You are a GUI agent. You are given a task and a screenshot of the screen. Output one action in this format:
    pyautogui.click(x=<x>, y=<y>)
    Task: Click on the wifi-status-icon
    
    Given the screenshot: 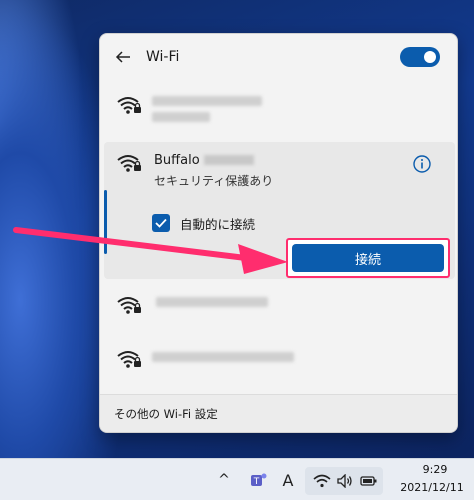 What is the action you would take?
    pyautogui.click(x=322, y=481)
    